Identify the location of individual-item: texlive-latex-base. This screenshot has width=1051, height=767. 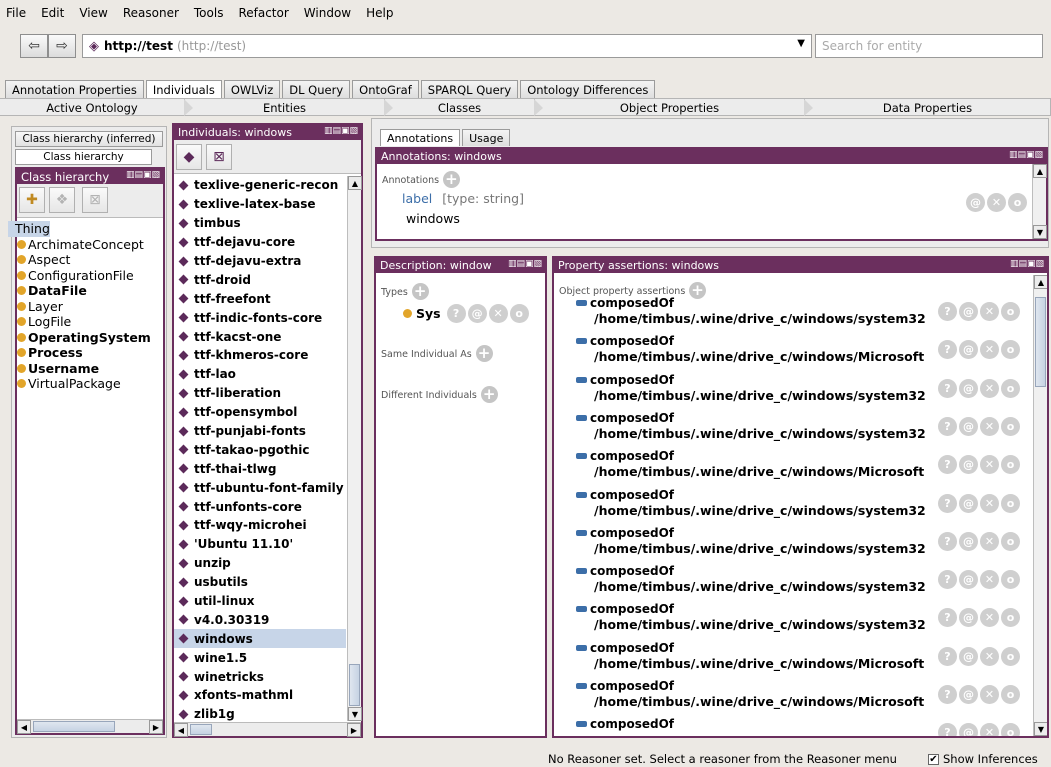
(260, 204).